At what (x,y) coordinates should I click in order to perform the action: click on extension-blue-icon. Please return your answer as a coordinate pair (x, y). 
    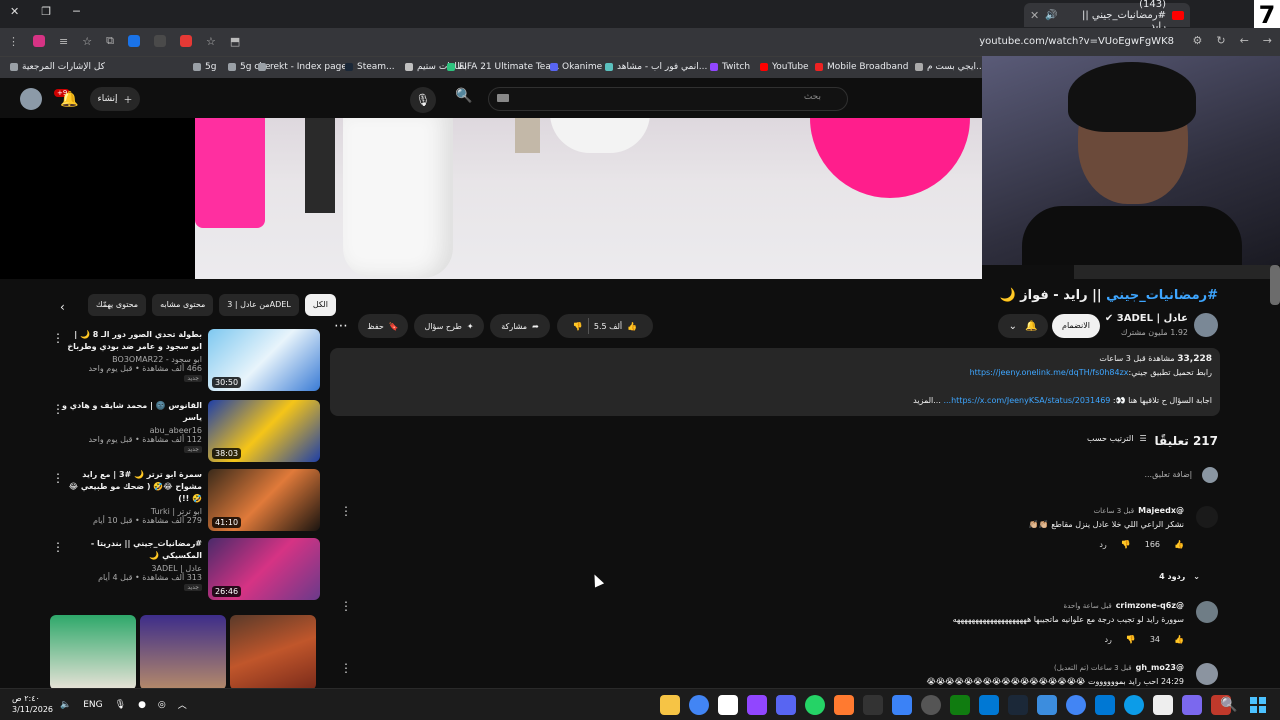
    Looking at the image, I should click on (133, 41).